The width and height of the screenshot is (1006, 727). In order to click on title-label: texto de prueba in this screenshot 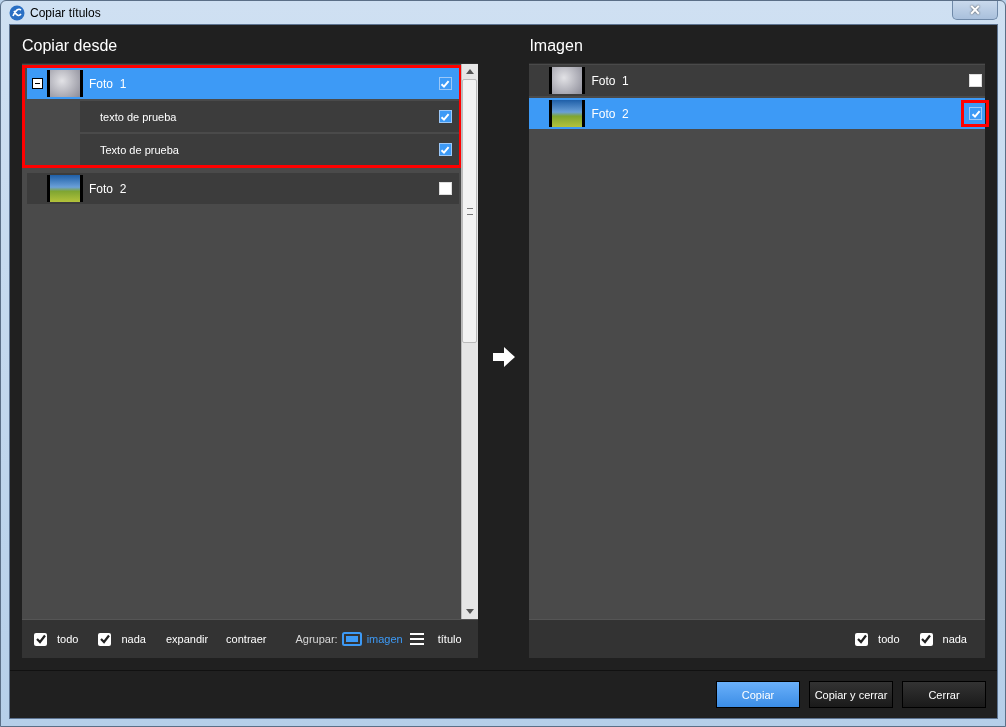, I will do `click(138, 116)`.